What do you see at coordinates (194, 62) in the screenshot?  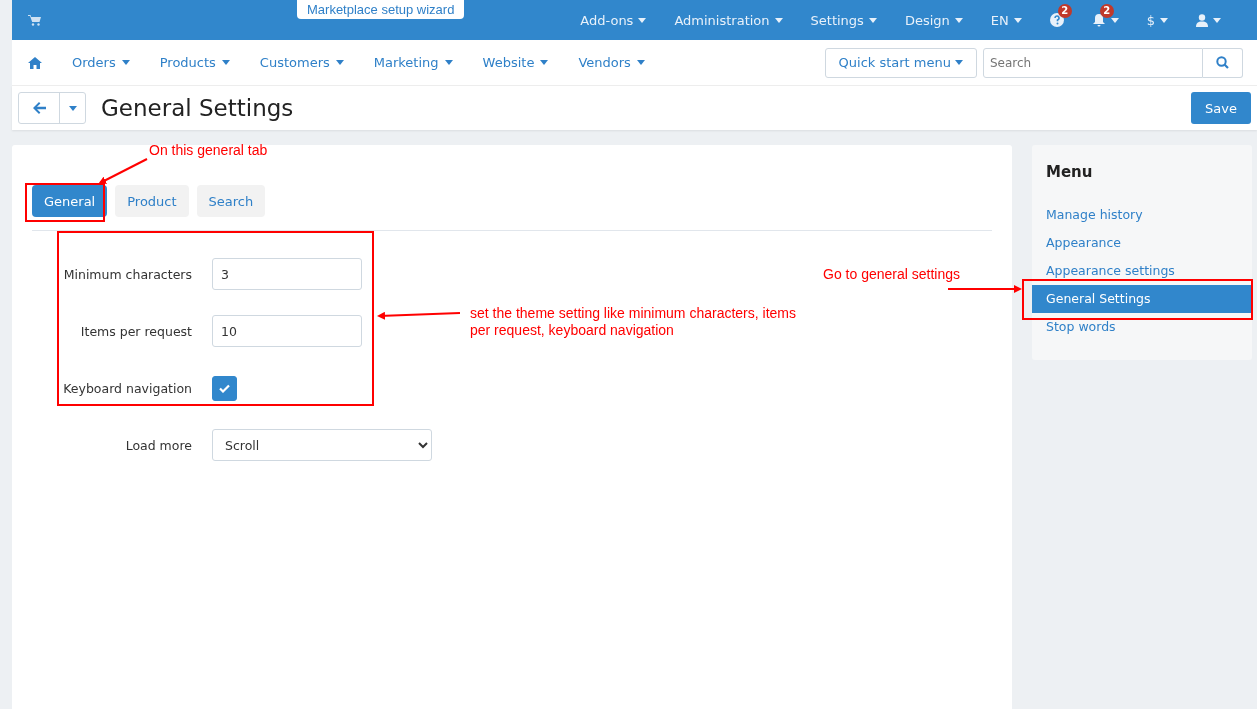 I see `nav-menu-item: Products` at bounding box center [194, 62].